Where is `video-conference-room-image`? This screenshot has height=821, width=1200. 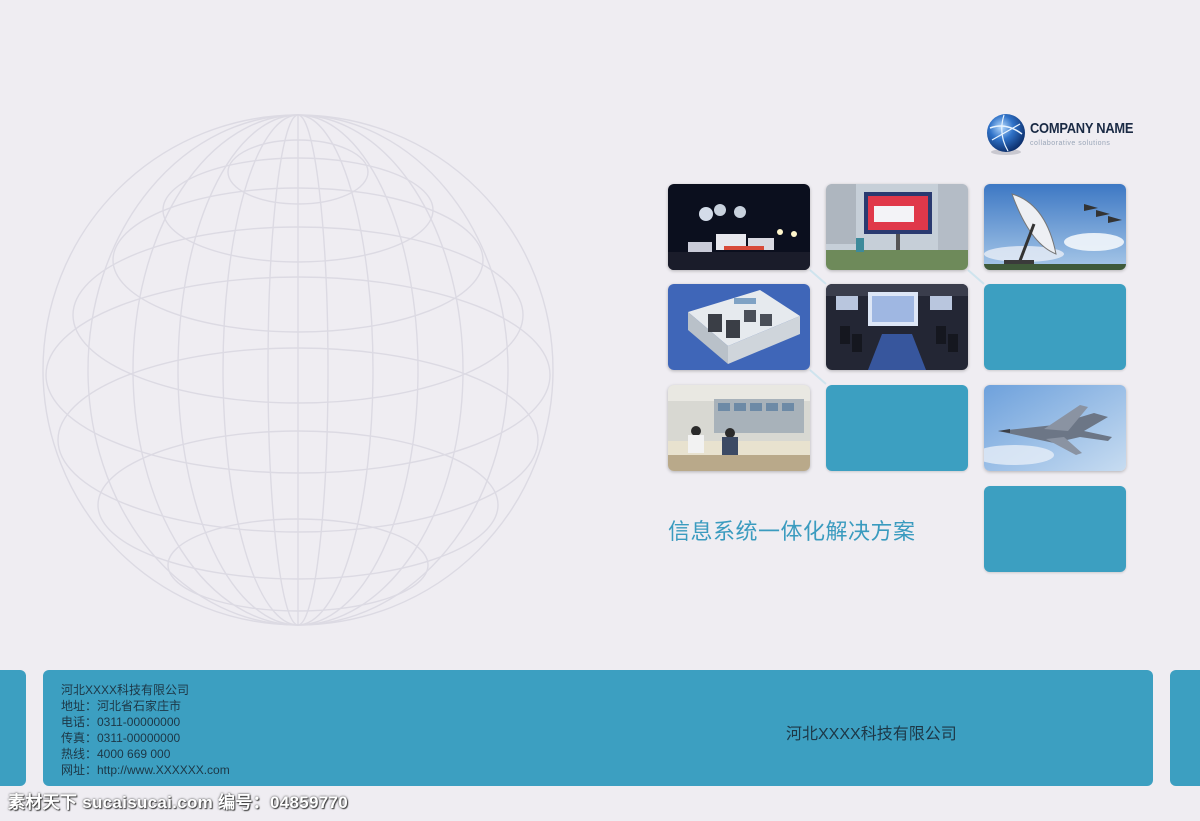 video-conference-room-image is located at coordinates (897, 327).